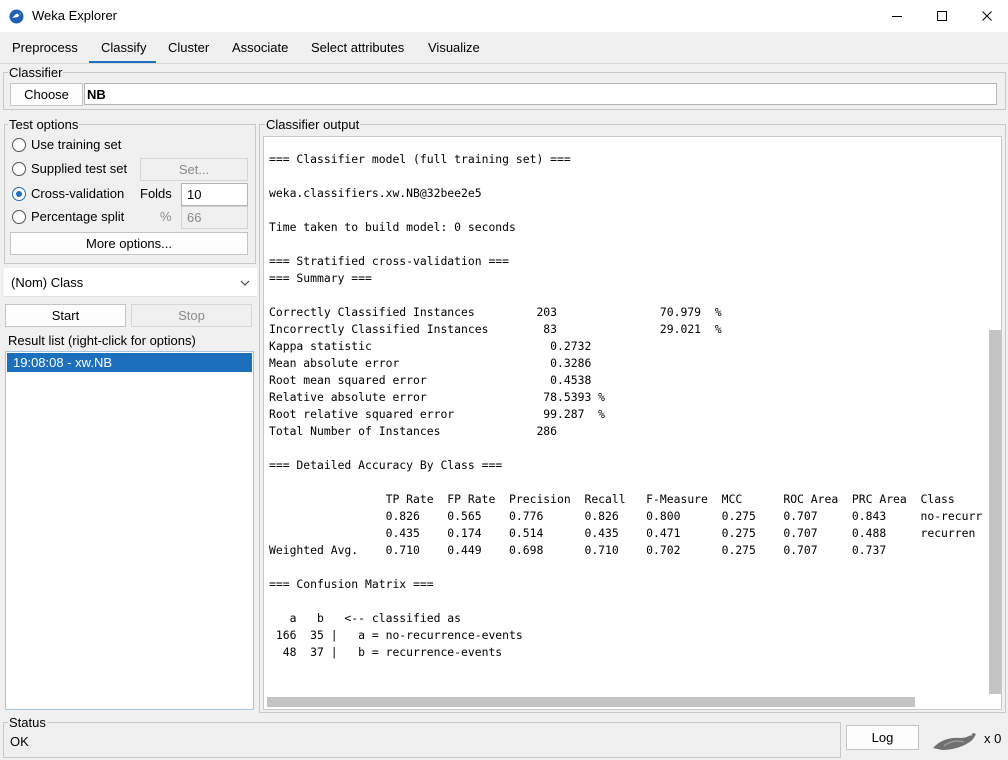 Image resolution: width=1008 pixels, height=760 pixels. Describe the element at coordinates (78, 216) in the screenshot. I see `percentage-split-label: Percentage split` at that location.